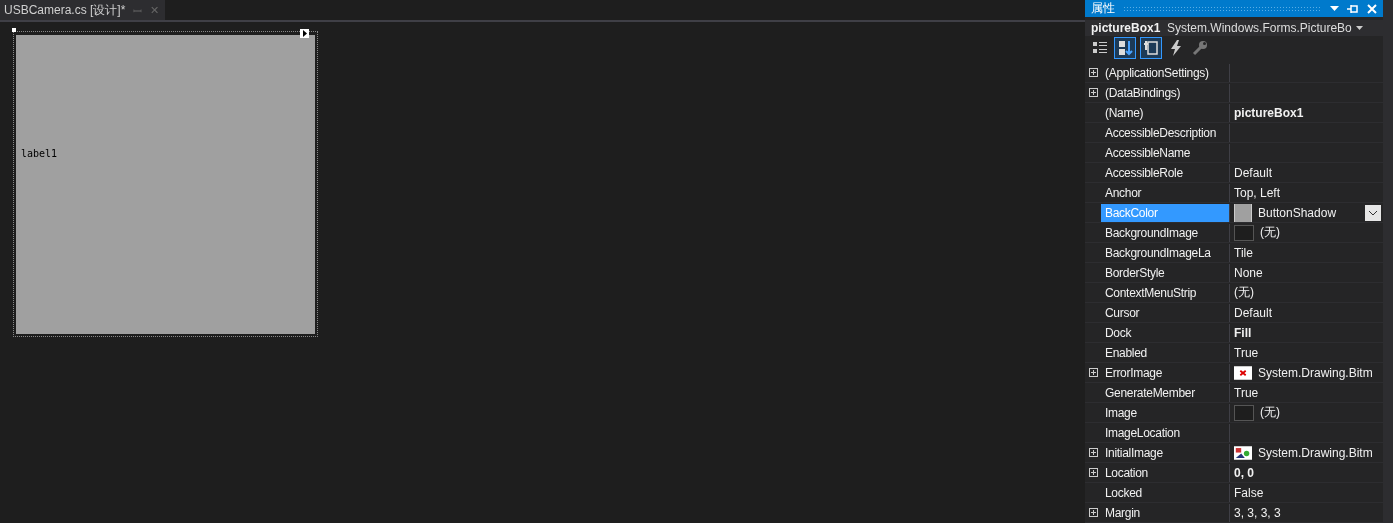 Image resolution: width=1393 pixels, height=523 pixels. Describe the element at coordinates (1165, 332) in the screenshot. I see `property-name: Dock` at that location.